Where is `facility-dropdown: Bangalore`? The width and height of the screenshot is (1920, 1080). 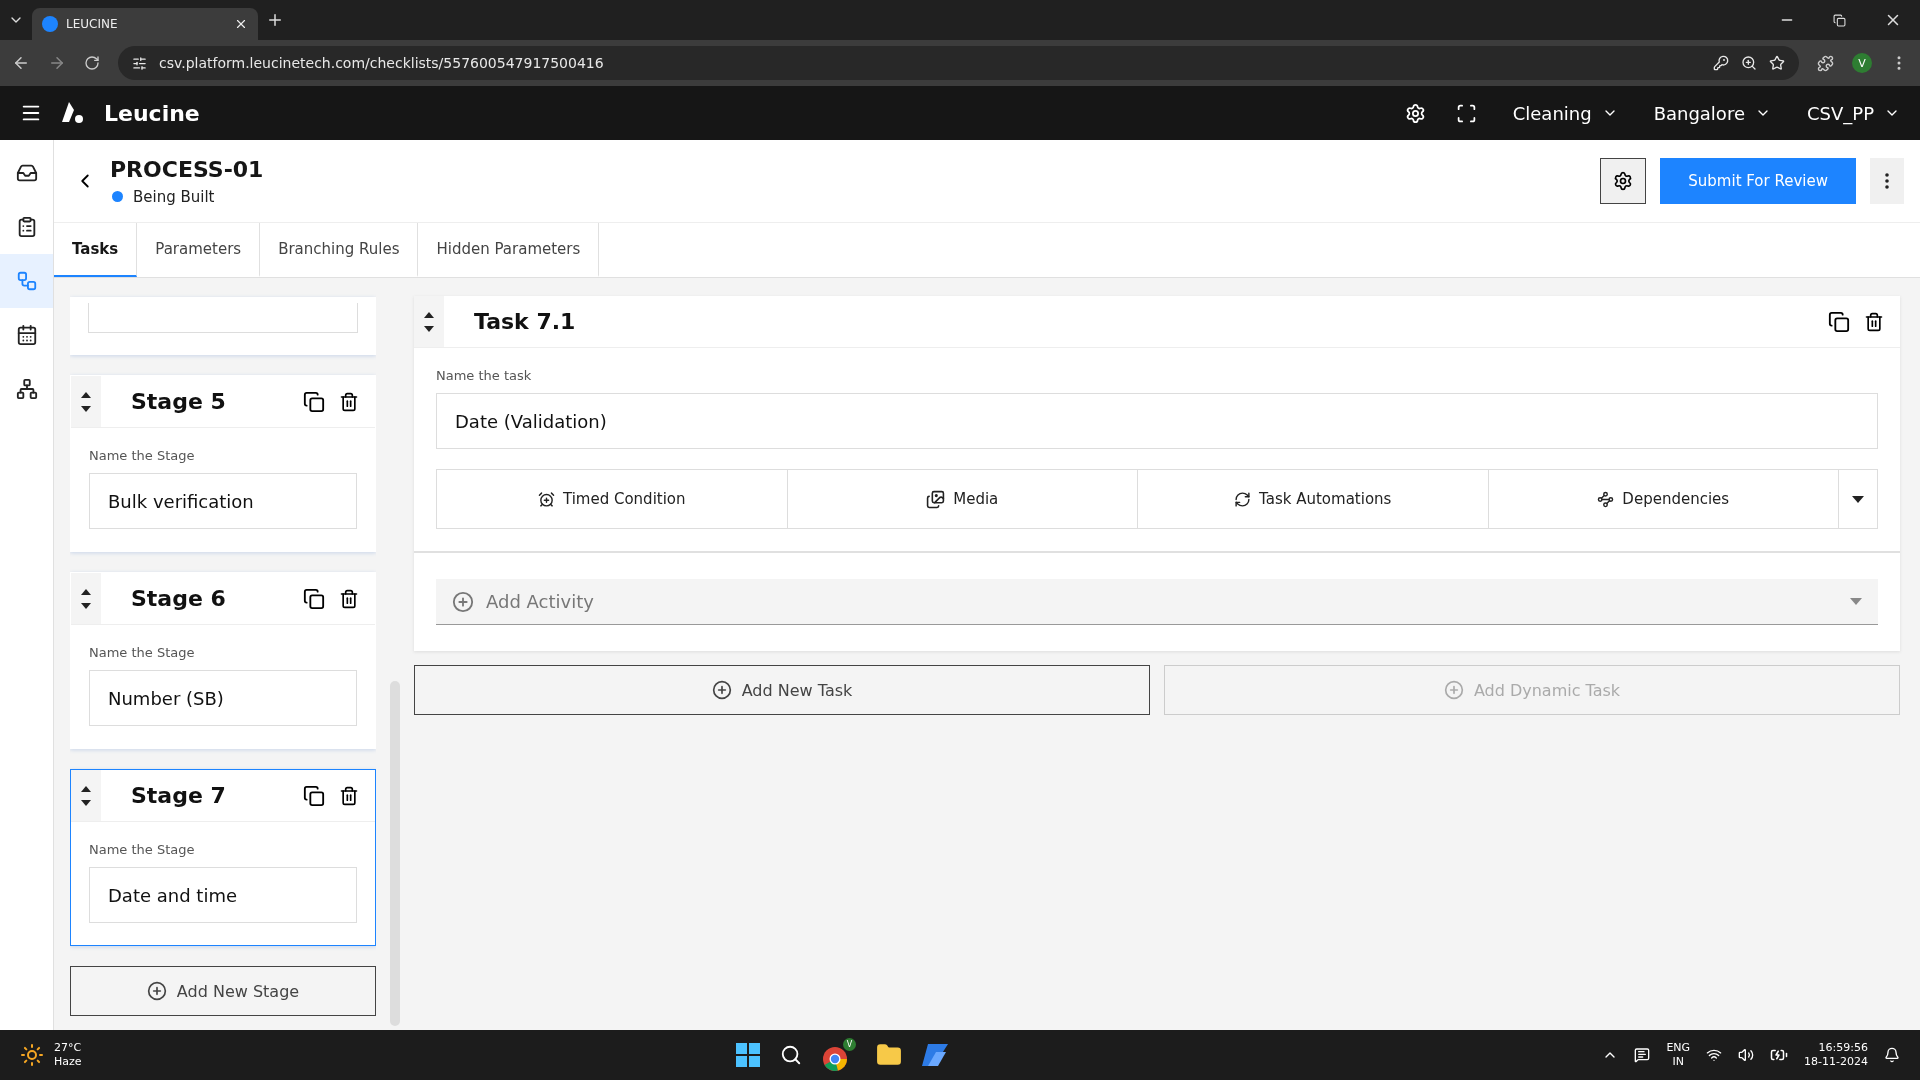
facility-dropdown: Bangalore is located at coordinates (1712, 113).